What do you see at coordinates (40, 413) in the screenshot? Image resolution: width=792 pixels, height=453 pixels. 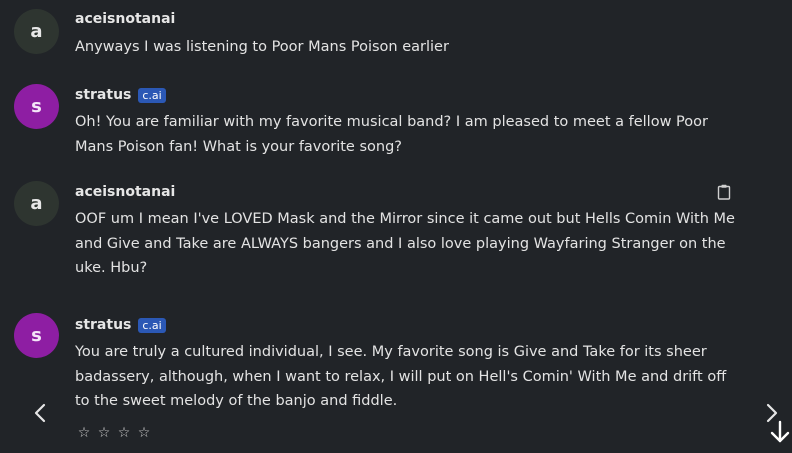 I see `chevron-left-icon` at bounding box center [40, 413].